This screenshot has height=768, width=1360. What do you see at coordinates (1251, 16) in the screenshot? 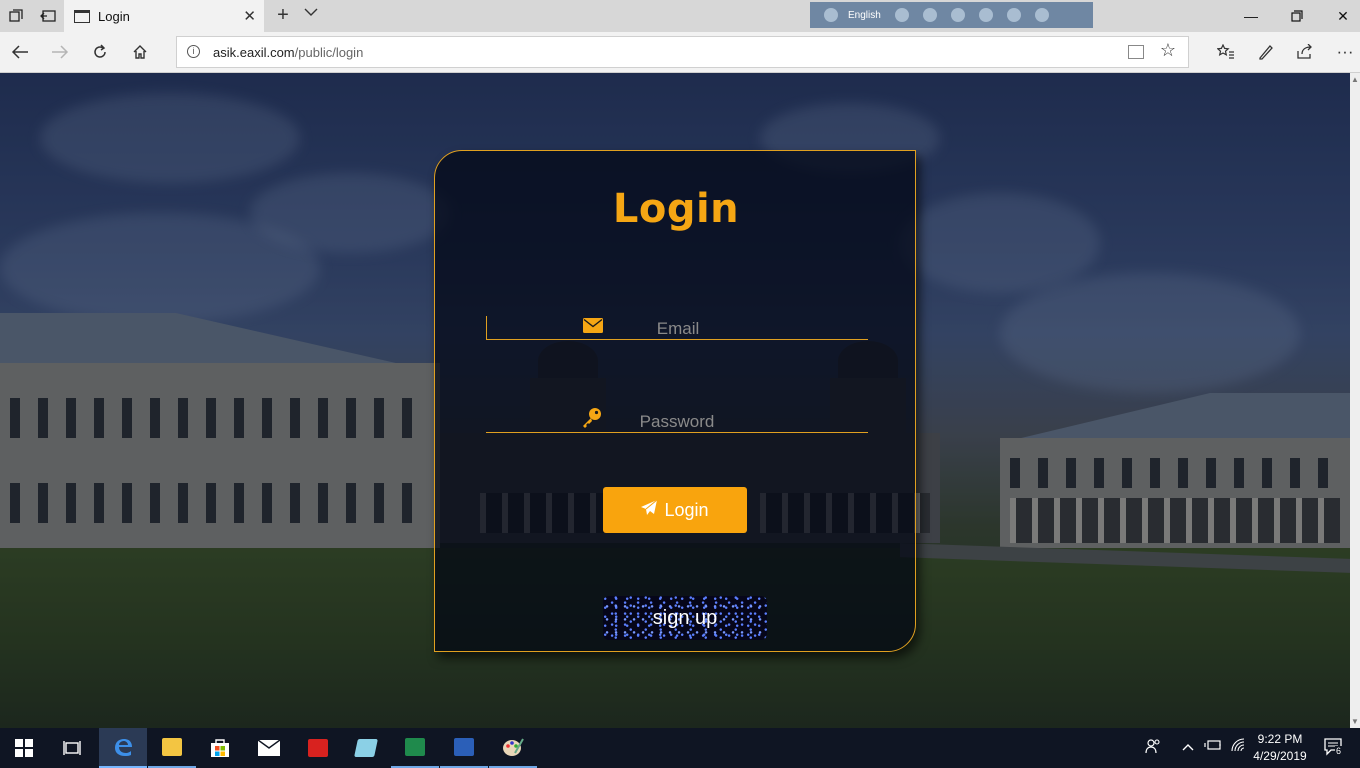
I see `minimize-button: —` at bounding box center [1251, 16].